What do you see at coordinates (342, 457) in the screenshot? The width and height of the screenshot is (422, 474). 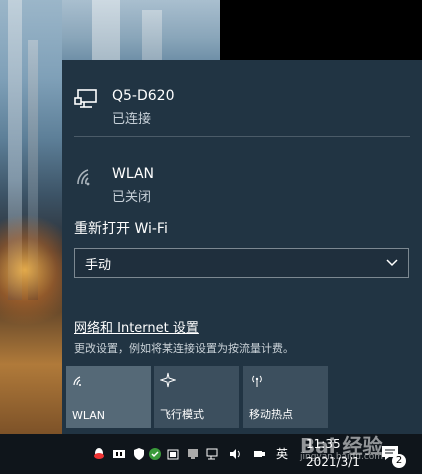 I see `watermark-url: jingyan.baidu.com` at bounding box center [342, 457].